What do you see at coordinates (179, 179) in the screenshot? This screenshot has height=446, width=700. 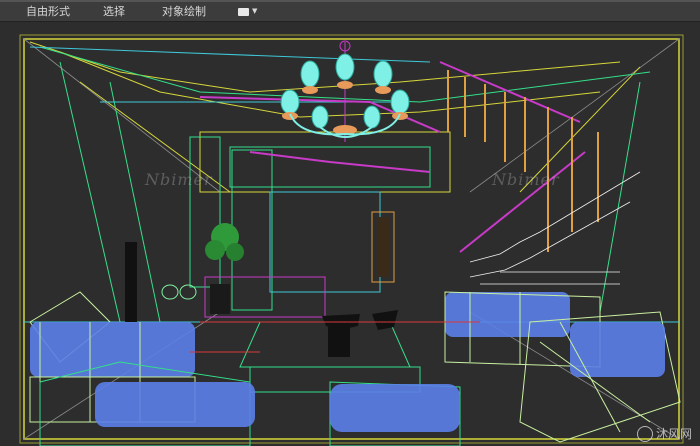 I see `watermark-left: Nbimer` at bounding box center [179, 179].